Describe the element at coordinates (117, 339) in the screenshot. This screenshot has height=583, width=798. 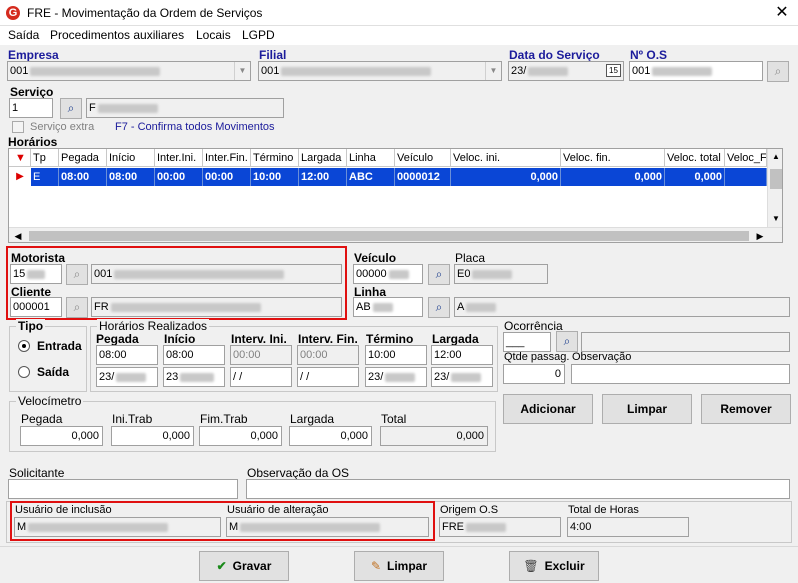
I see `realizado-col-label: Pegada` at that location.